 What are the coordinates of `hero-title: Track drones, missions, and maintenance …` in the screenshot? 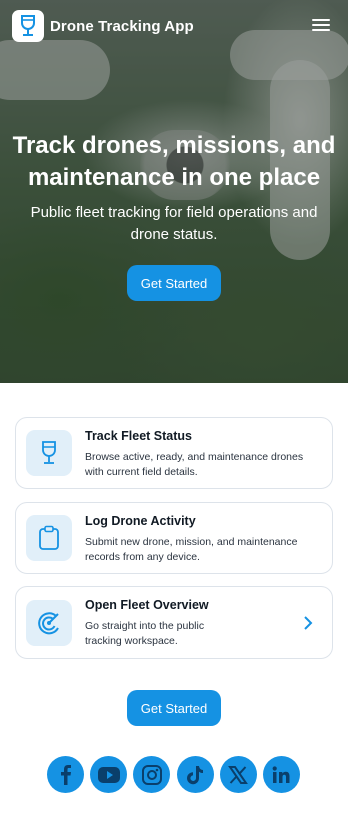 It's located at (174, 161).